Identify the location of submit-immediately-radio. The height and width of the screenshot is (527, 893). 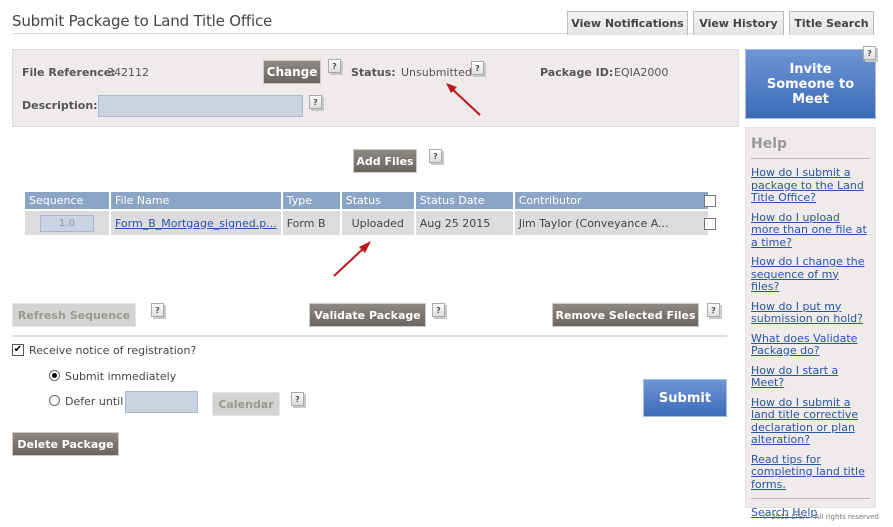
(54, 375).